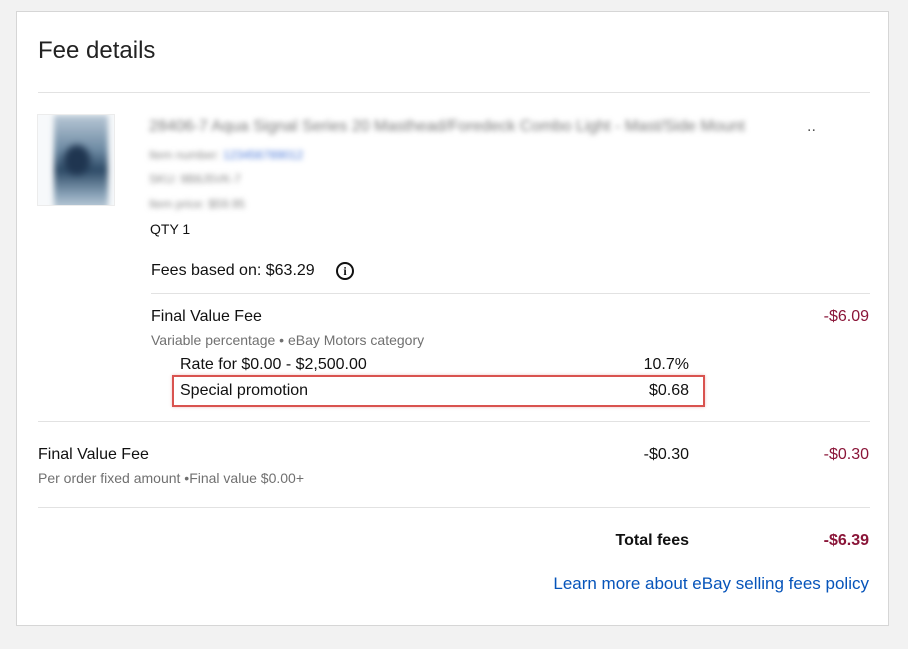 The height and width of the screenshot is (649, 908). What do you see at coordinates (93, 454) in the screenshot?
I see `fixed-fee-label: Final Value Fee` at bounding box center [93, 454].